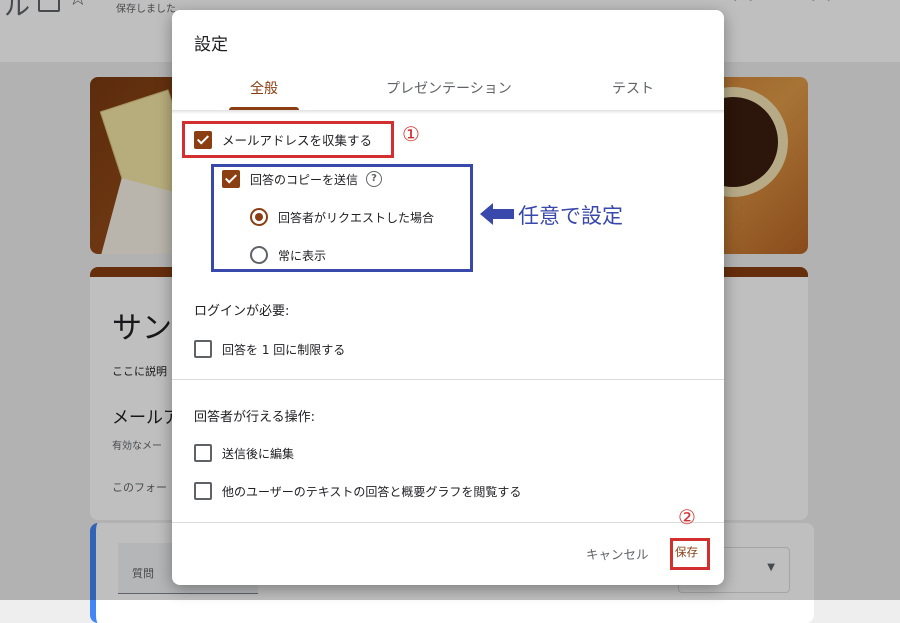  I want to click on limit-one-checkbox, so click(203, 349).